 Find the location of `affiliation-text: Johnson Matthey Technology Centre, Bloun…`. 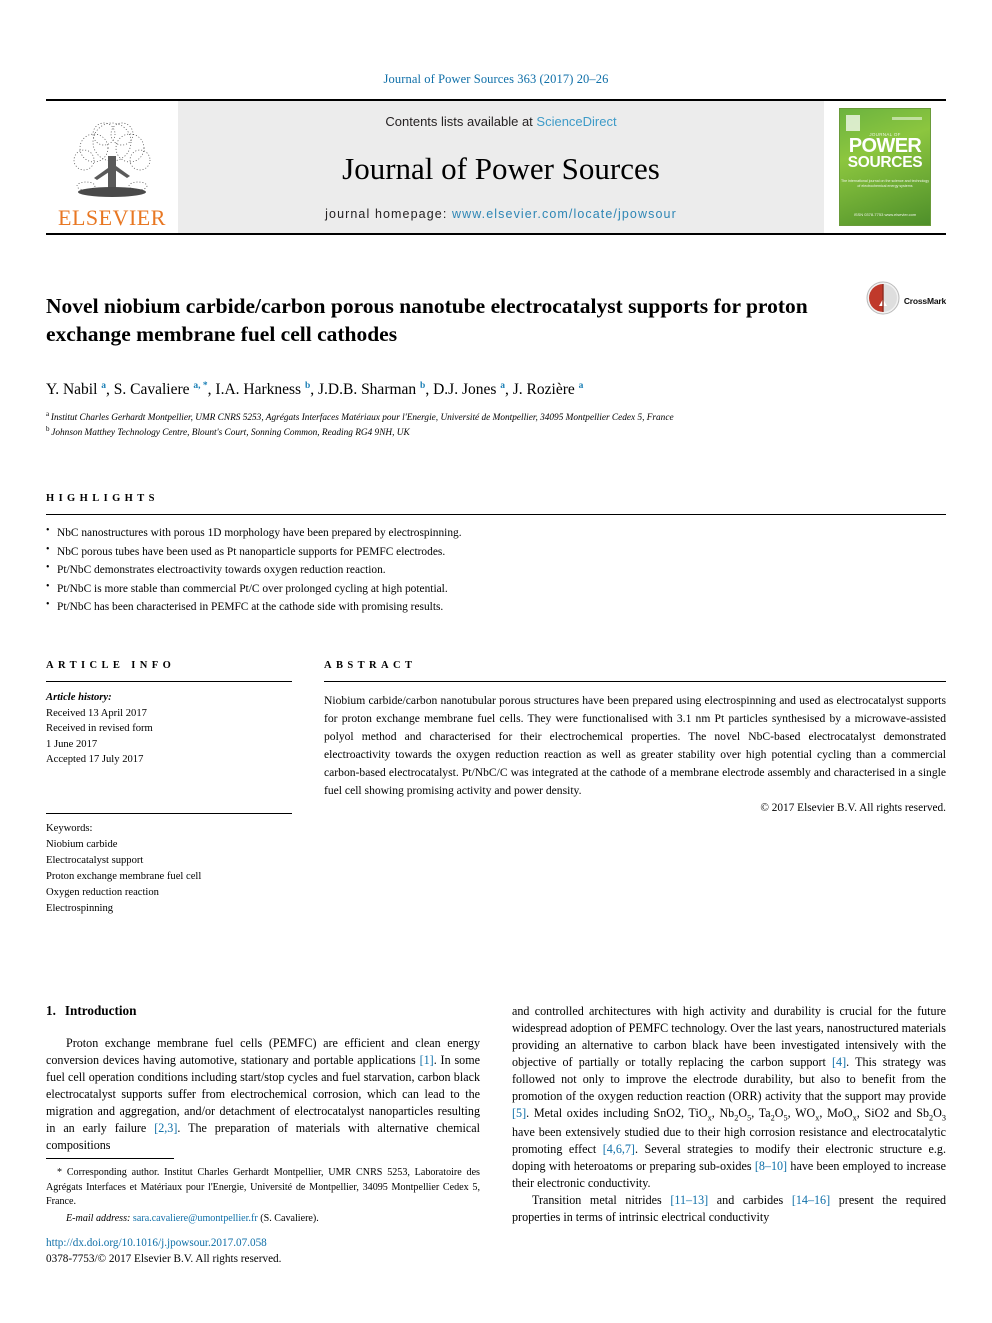

affiliation-text: Johnson Matthey Technology Centre, Bloun… is located at coordinates (230, 432).